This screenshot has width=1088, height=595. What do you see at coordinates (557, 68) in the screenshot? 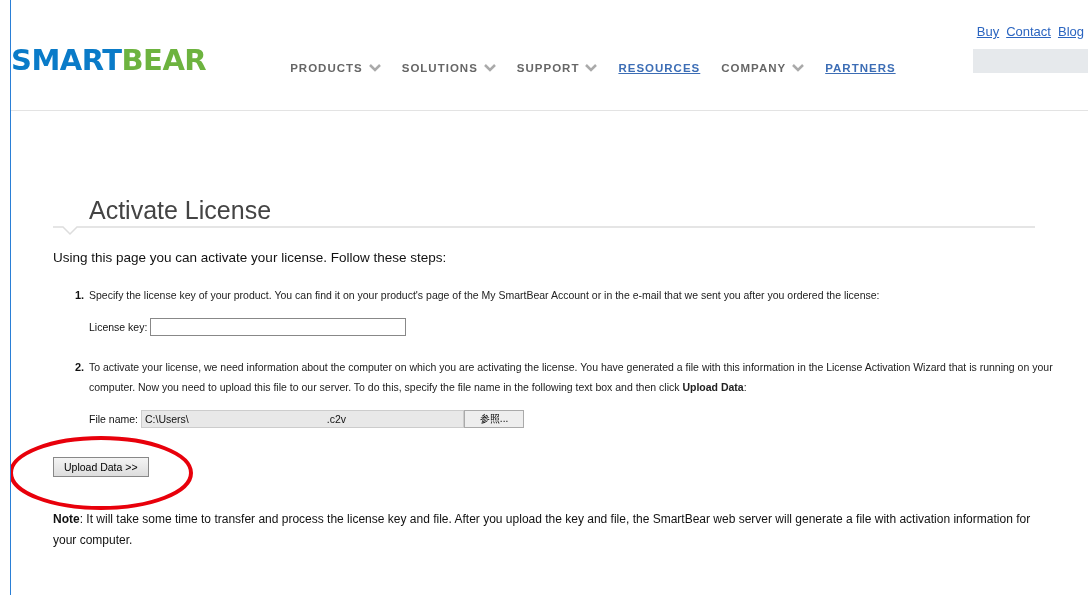
I see `nav-menu: SUPPORT` at bounding box center [557, 68].